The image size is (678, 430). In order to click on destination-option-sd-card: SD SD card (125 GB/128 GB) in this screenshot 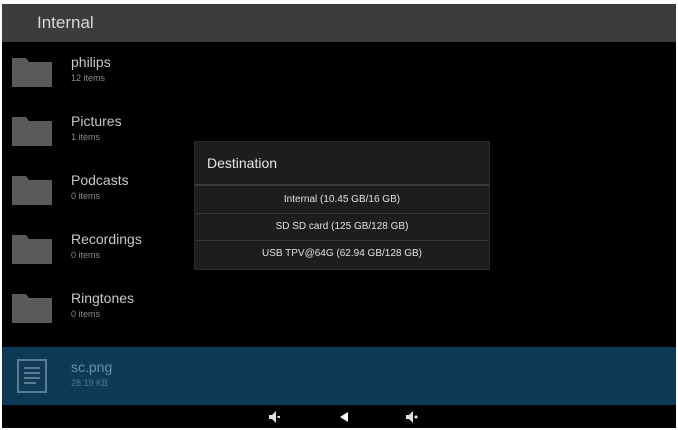, I will do `click(342, 227)`.